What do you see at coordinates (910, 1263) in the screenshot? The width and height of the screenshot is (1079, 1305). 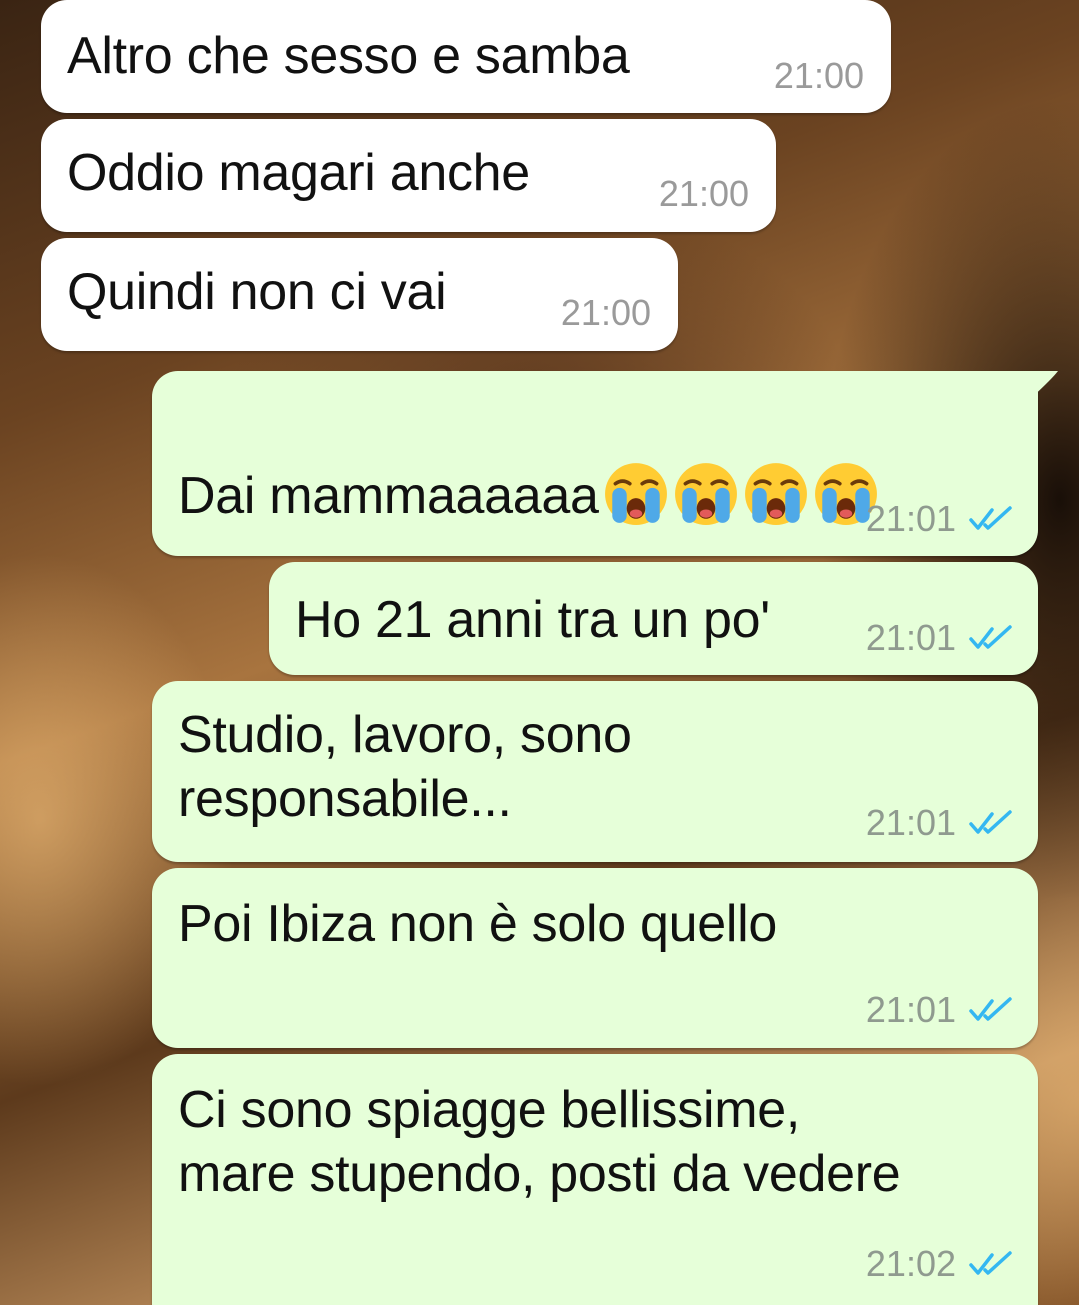 I see `message-time: 21:02` at bounding box center [910, 1263].